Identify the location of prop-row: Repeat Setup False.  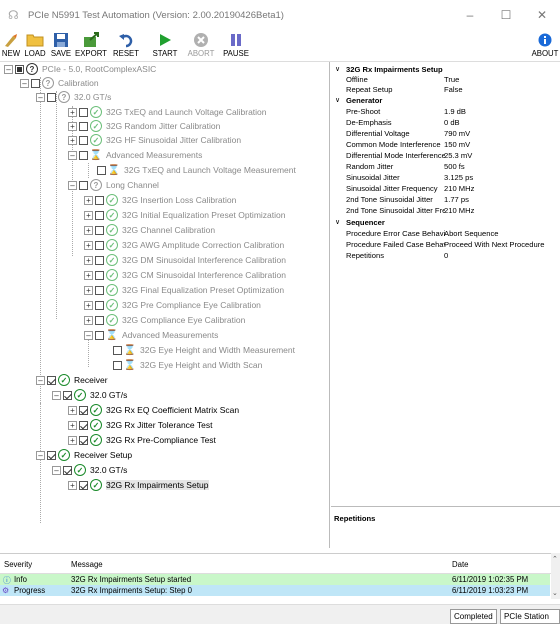
(445, 89).